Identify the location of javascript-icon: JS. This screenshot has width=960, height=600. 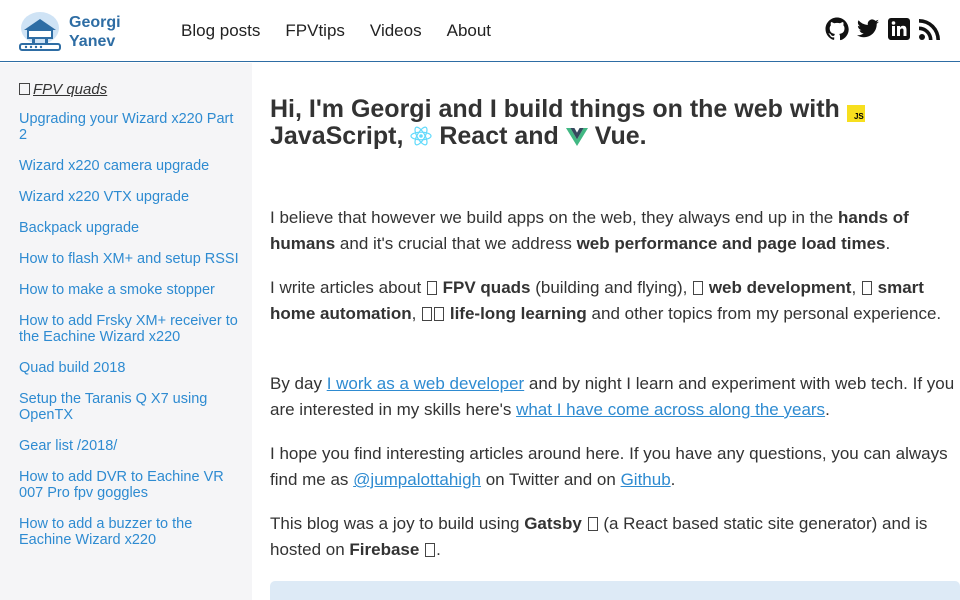
(855, 113).